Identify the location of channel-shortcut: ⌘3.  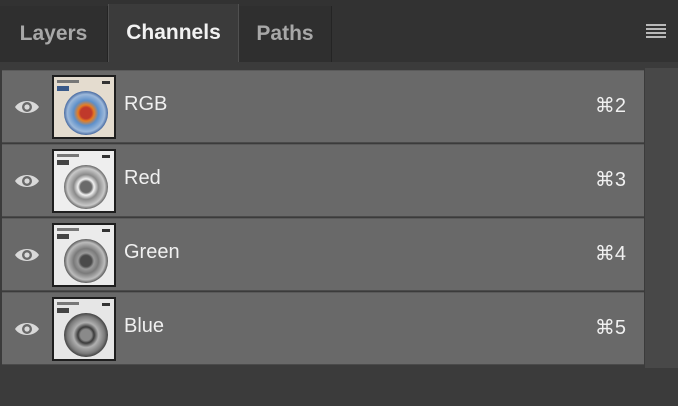
(610, 180).